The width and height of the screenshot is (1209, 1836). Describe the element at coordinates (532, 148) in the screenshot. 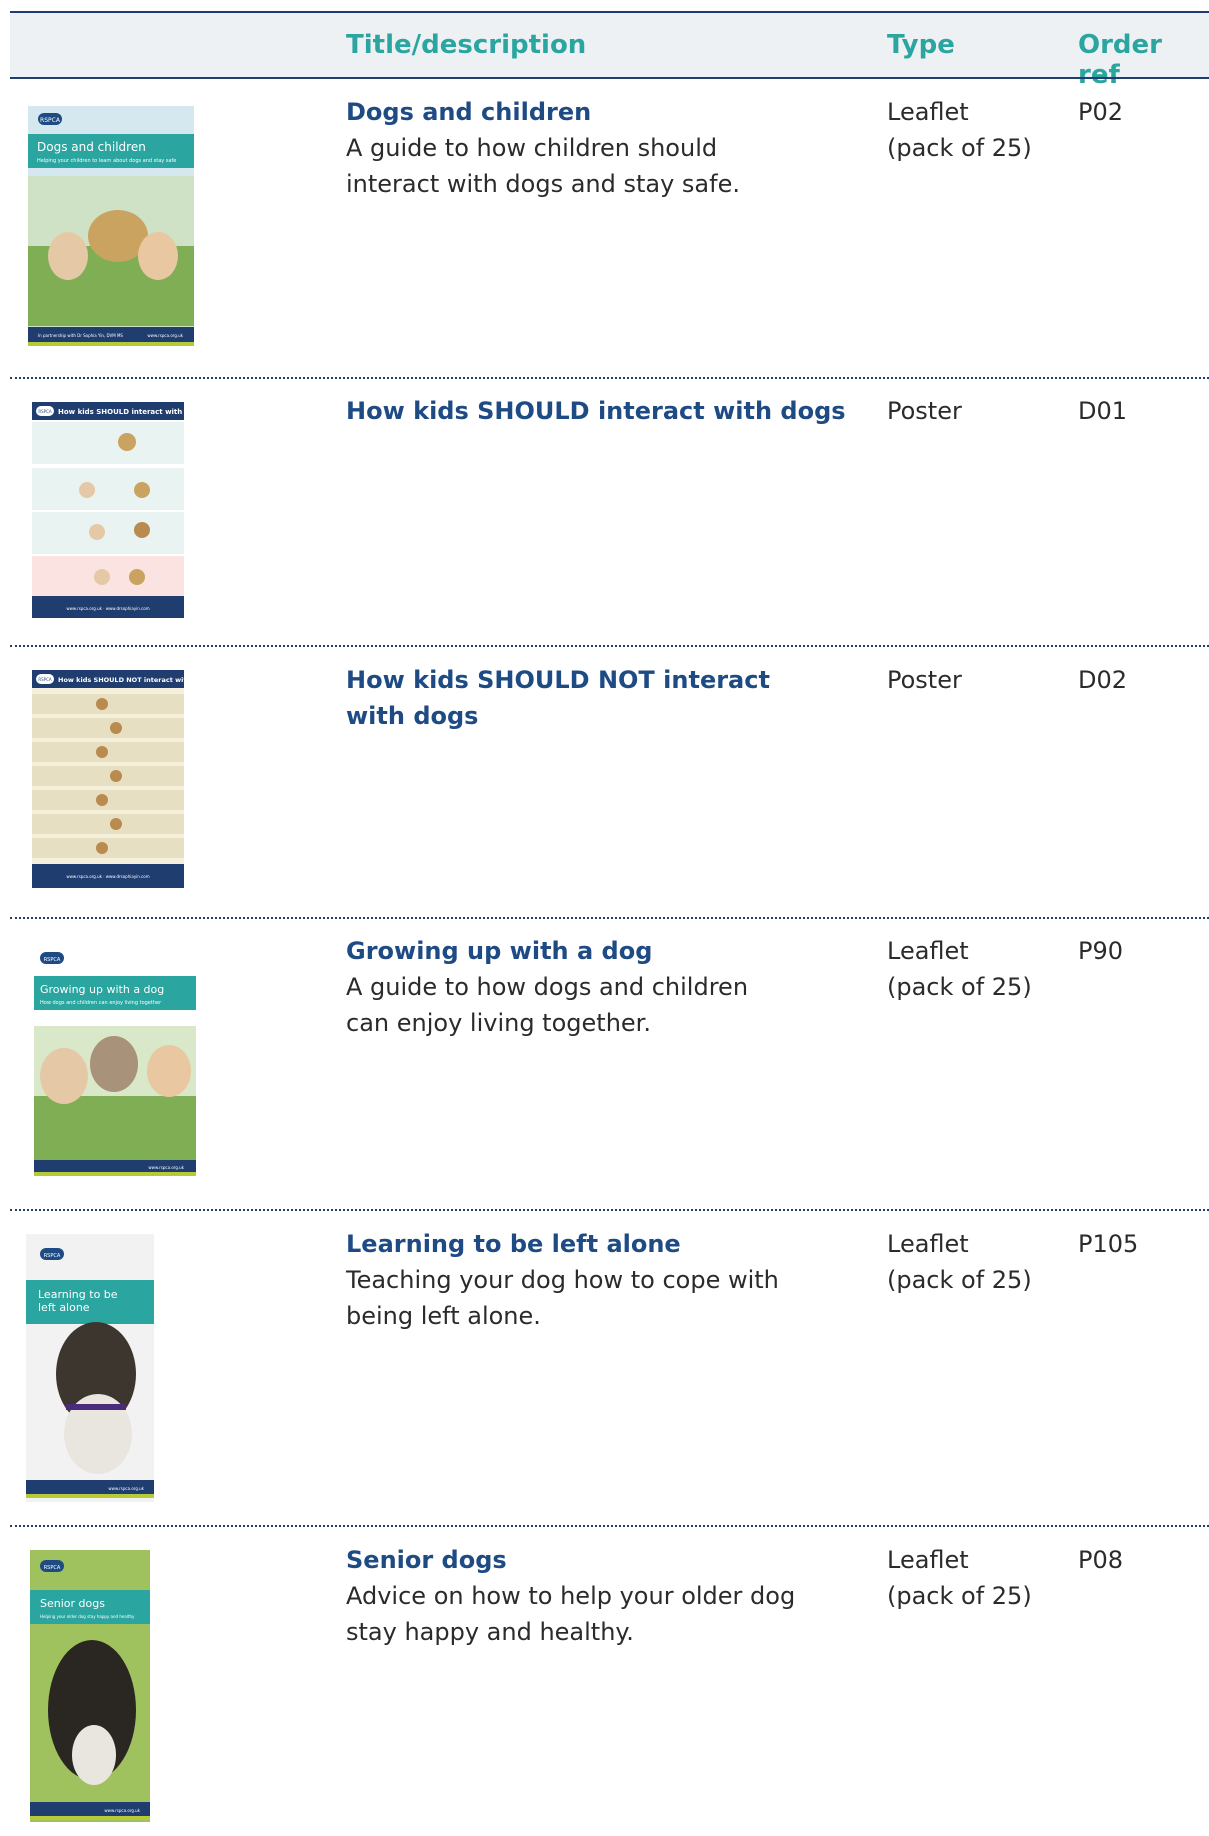

I see `item-description-line: A guide to how children should` at that location.